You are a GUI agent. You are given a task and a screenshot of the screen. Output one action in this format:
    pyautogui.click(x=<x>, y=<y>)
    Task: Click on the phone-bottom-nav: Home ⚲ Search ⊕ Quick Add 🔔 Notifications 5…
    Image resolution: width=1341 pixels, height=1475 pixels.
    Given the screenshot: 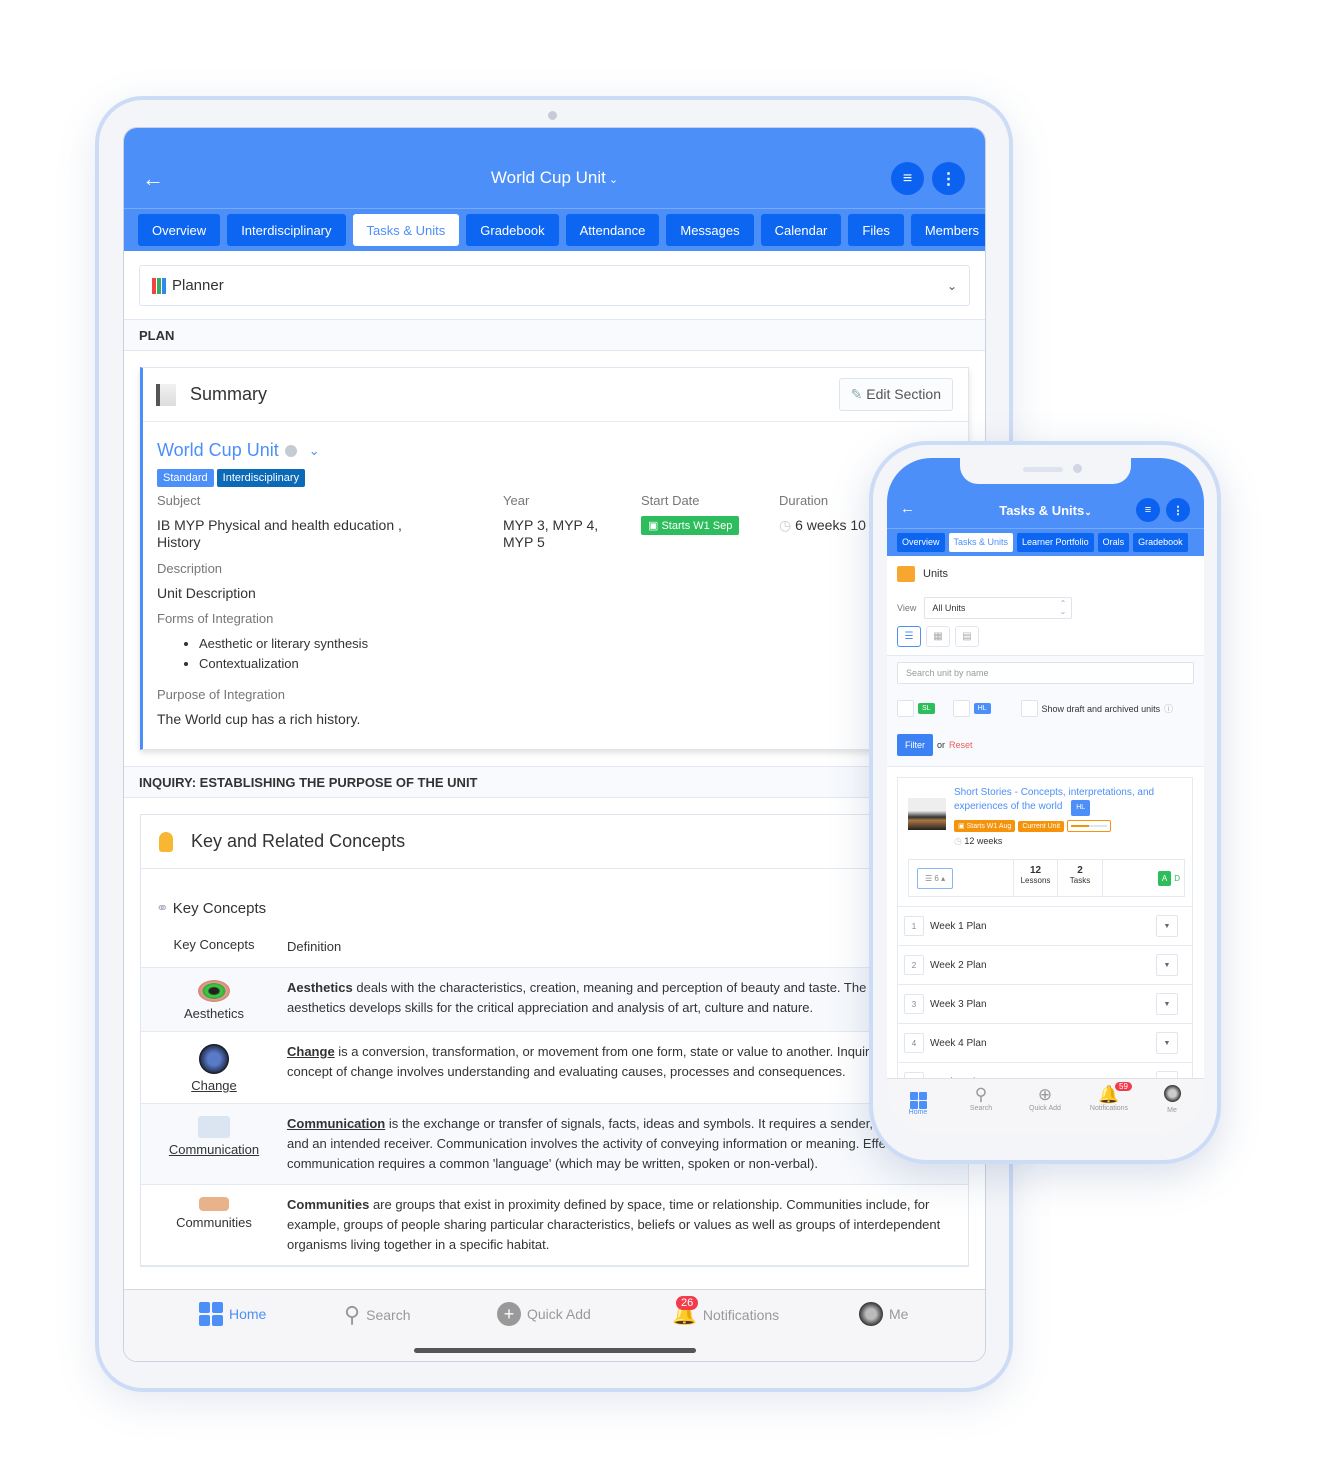 What is the action you would take?
    pyautogui.click(x=1045, y=1106)
    